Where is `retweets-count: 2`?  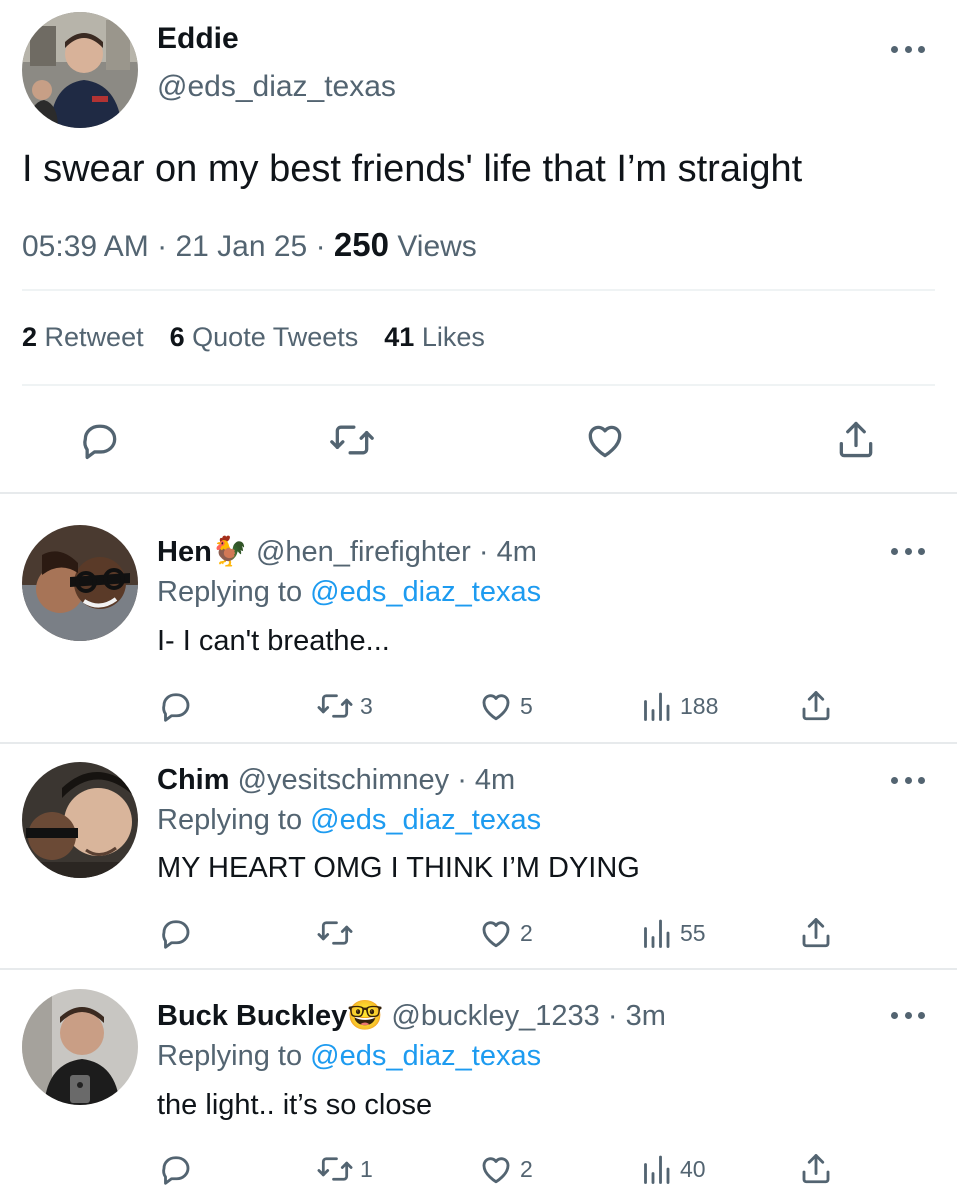
retweets-count: 2 is located at coordinates (30, 337).